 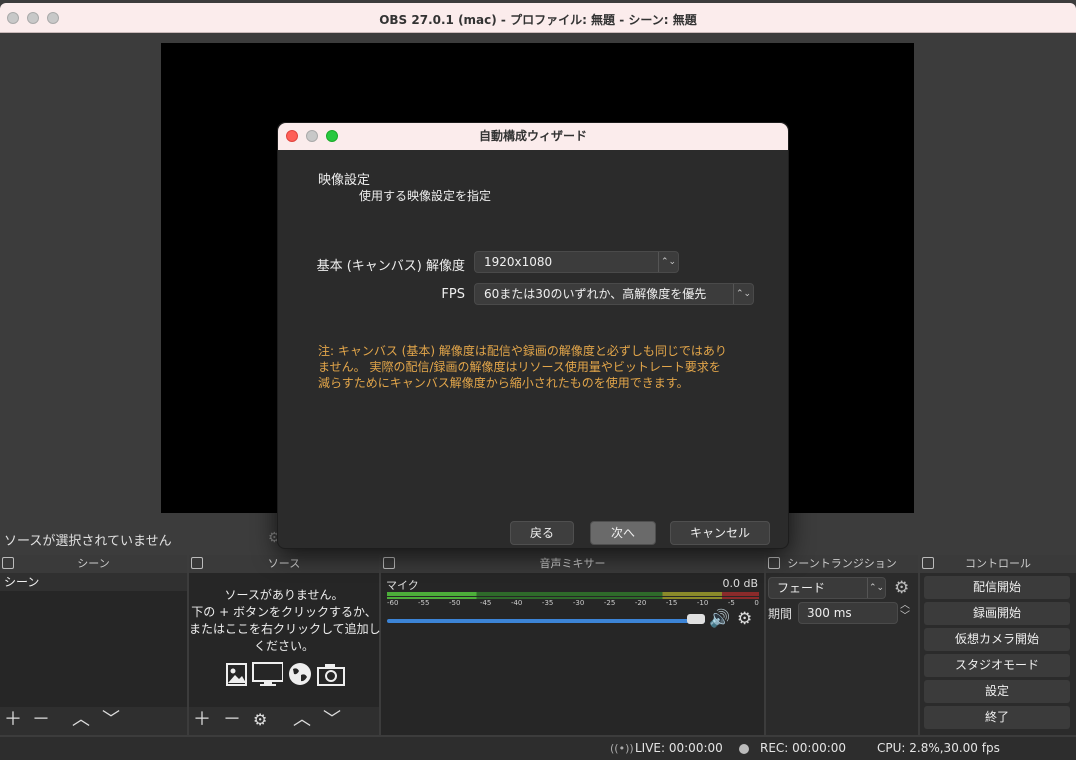 I want to click on meter-tick-label: -55, so click(x=423, y=603).